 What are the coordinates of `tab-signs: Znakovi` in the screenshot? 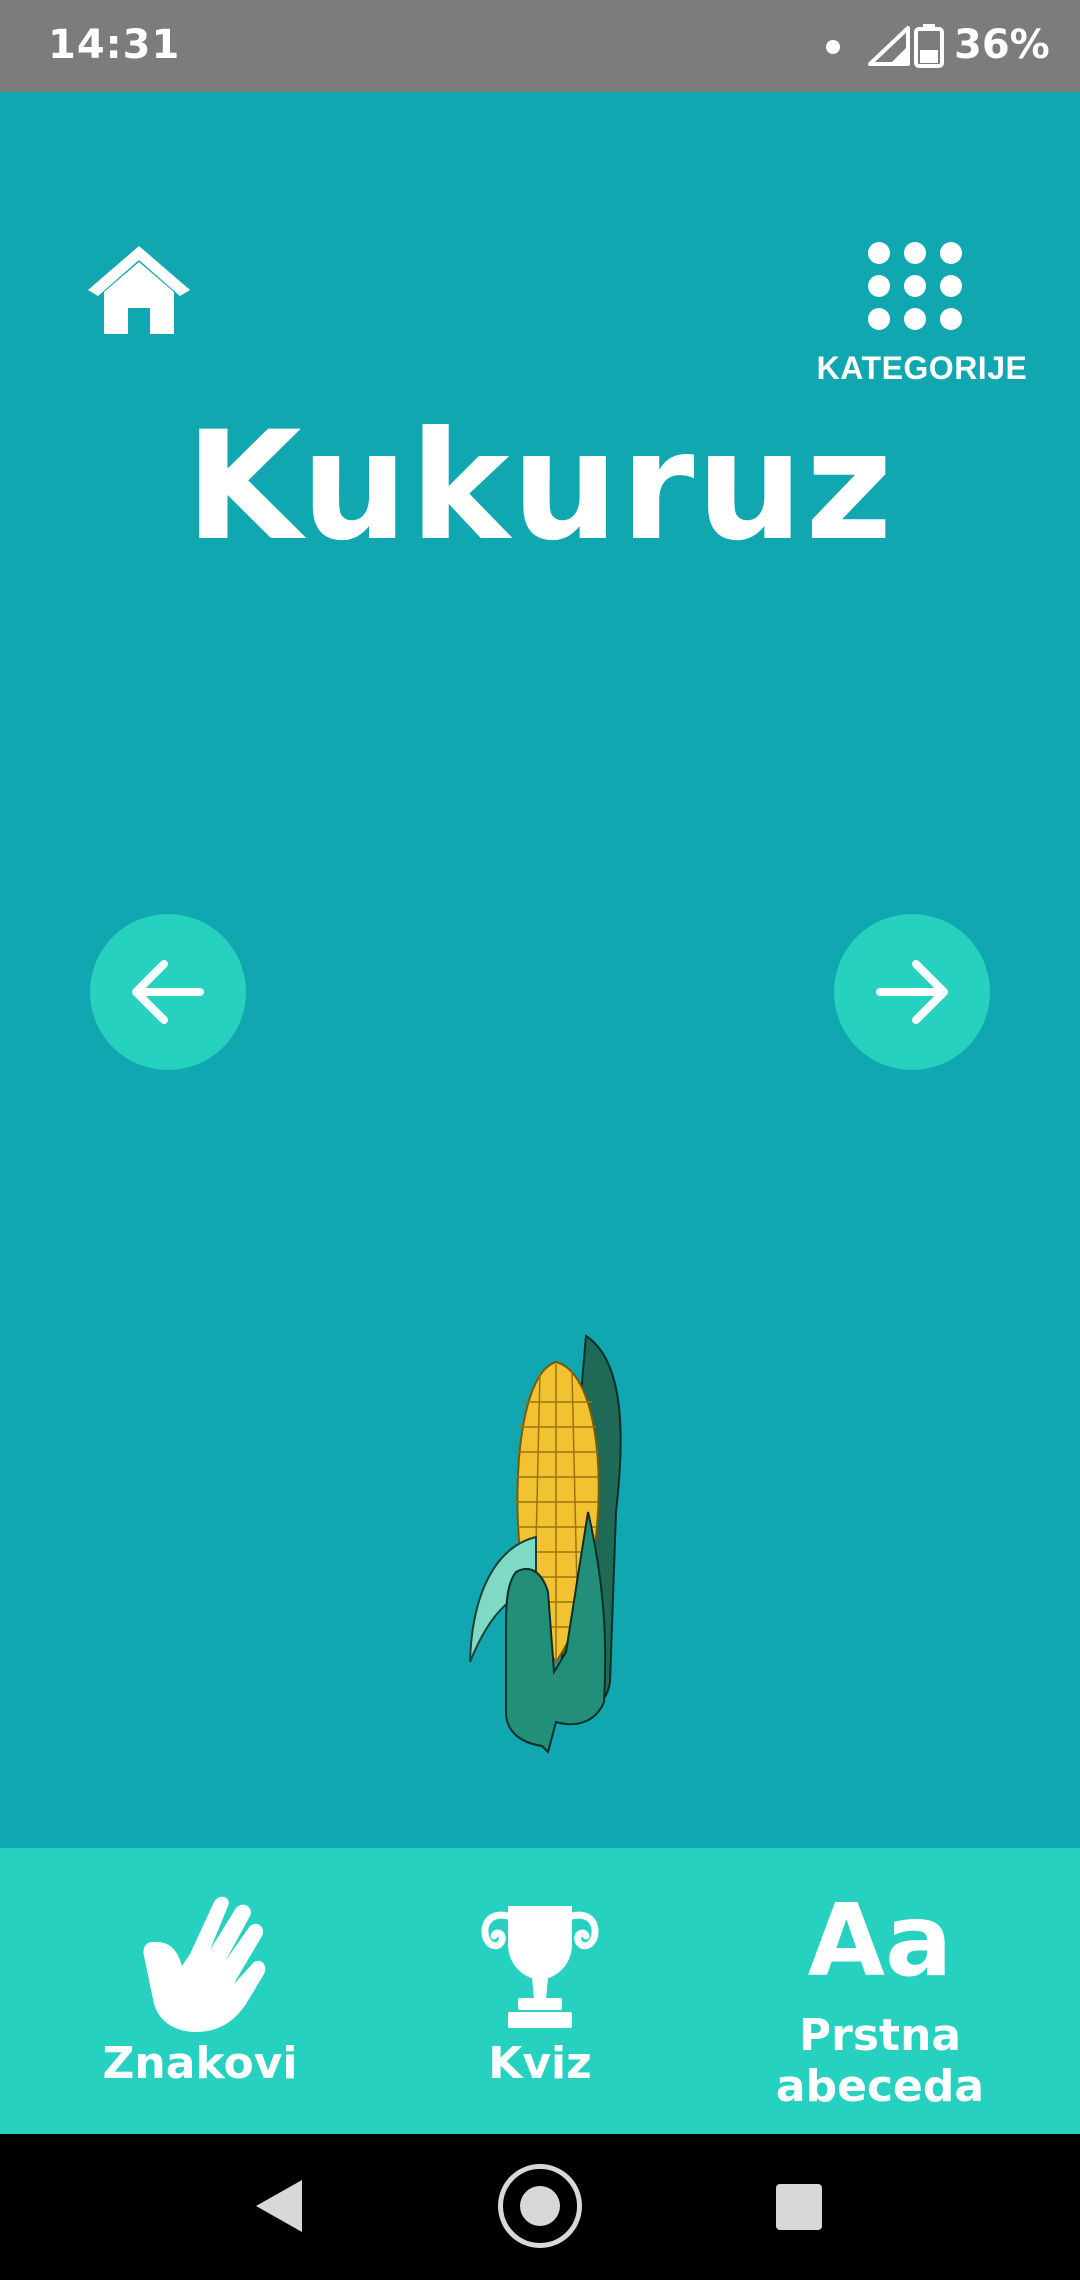 It's located at (200, 1991).